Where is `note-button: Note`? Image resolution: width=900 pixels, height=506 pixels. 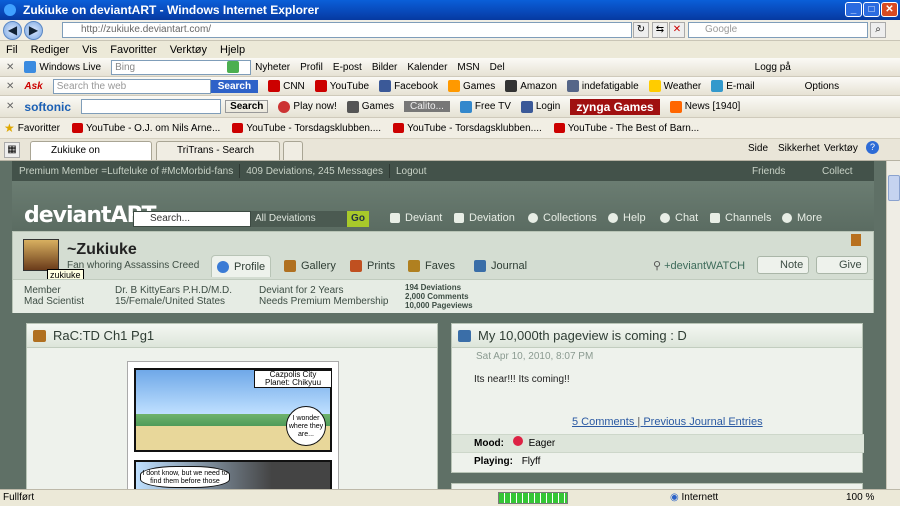
note-button: Note is located at coordinates (783, 265).